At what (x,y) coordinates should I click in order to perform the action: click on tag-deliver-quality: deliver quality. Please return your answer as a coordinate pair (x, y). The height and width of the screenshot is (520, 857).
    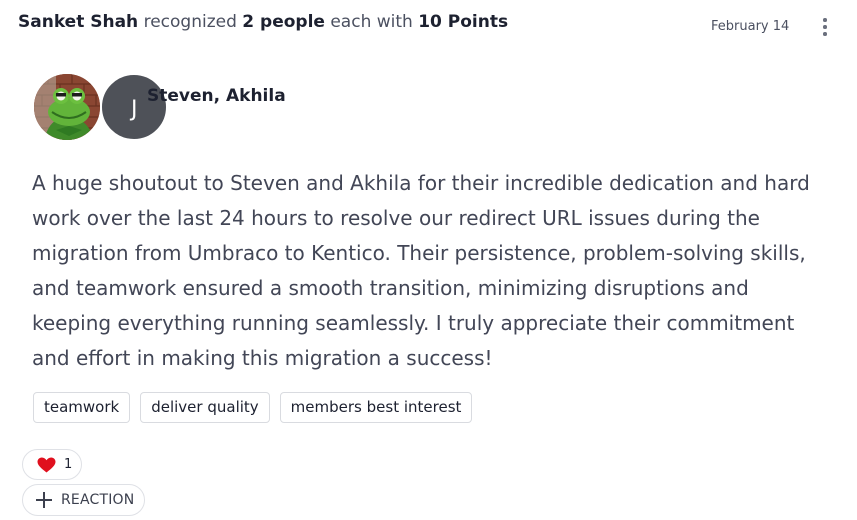
    Looking at the image, I should click on (205, 407).